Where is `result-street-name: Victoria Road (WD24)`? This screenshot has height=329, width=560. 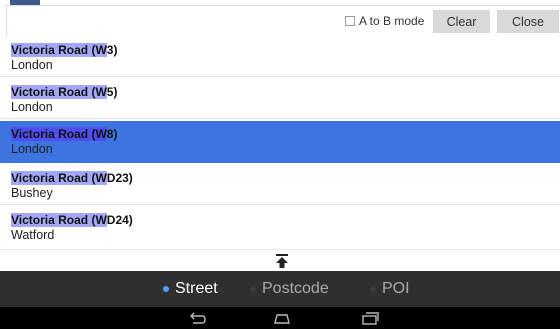
result-street-name: Victoria Road (WD24) is located at coordinates (72, 220).